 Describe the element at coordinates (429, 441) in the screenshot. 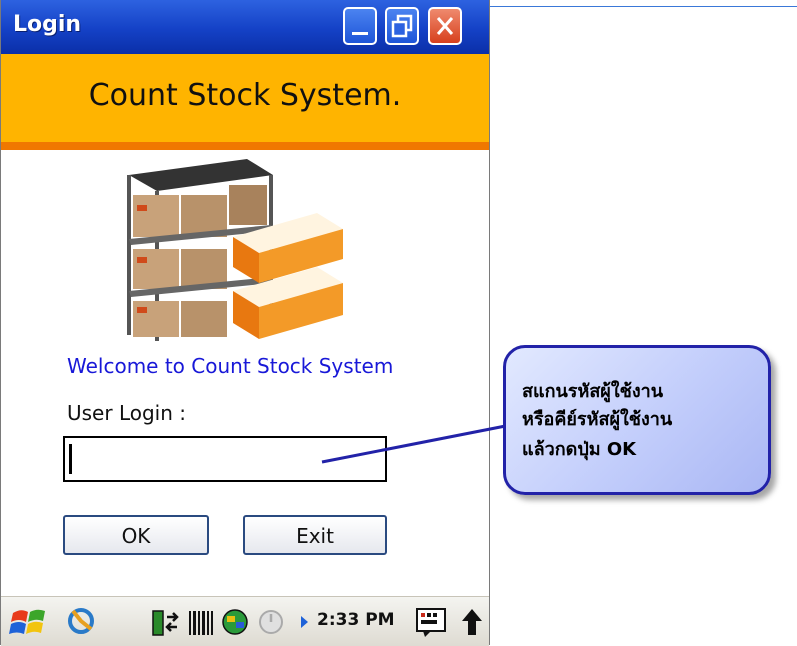

I see `callout-pointer-line` at that location.